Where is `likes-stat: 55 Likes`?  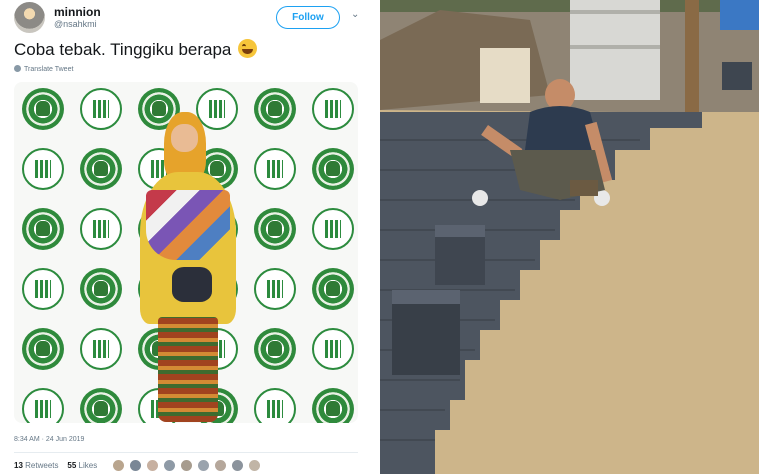 likes-stat: 55 Likes is located at coordinates (82, 465).